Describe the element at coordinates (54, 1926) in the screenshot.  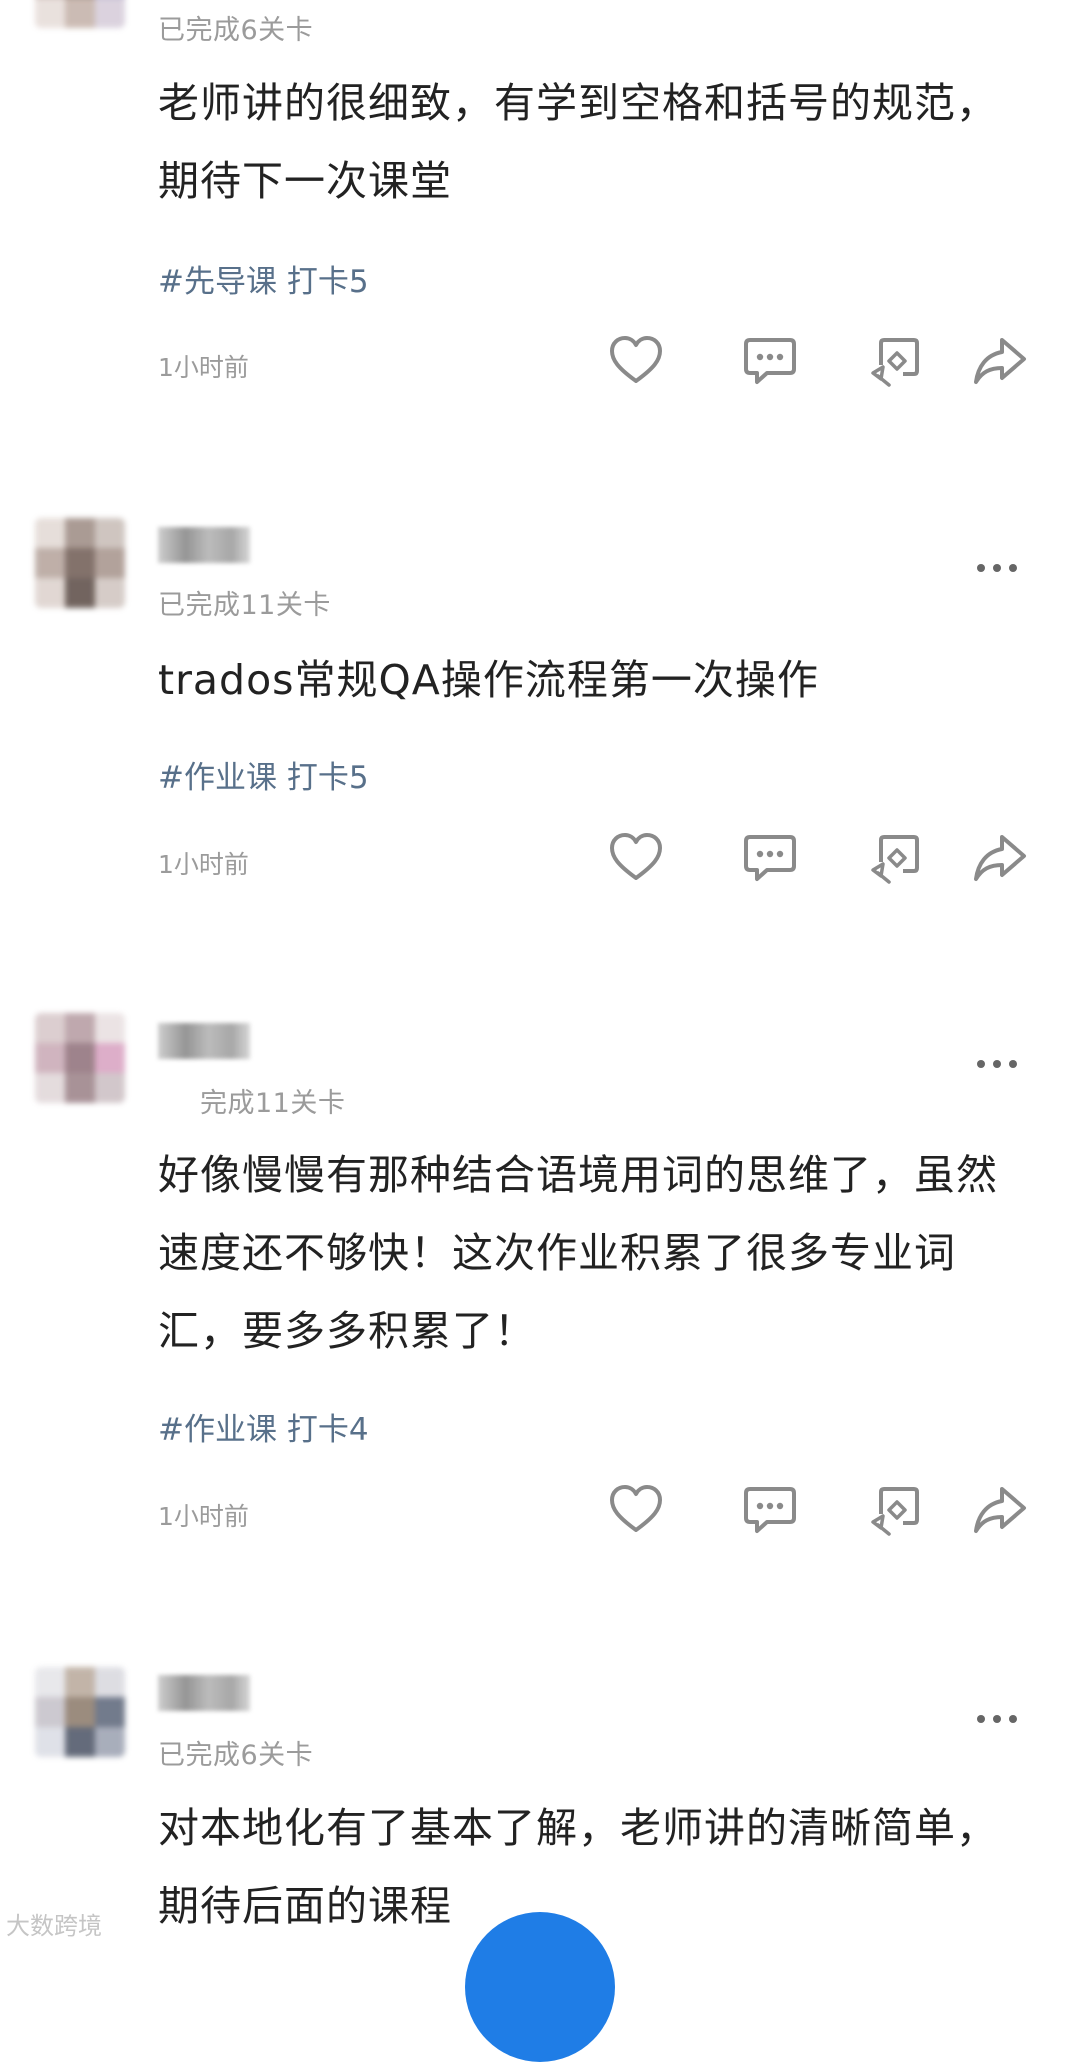
I see `watermark-text: 大数跨境` at that location.